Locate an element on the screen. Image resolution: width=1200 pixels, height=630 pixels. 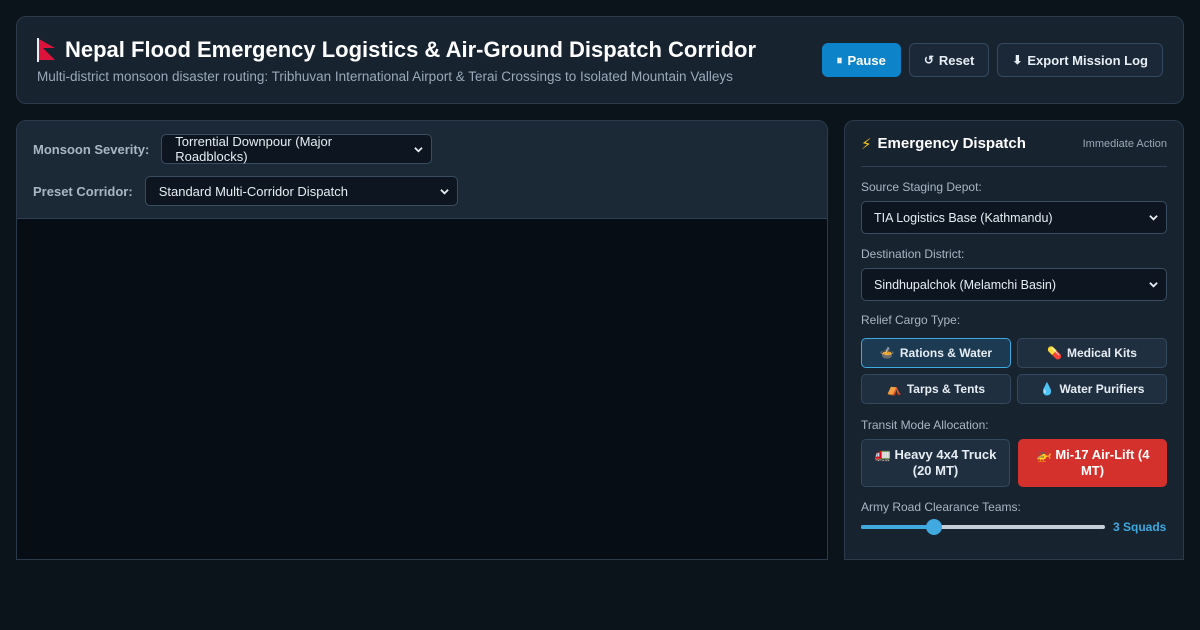
cargo-tarps-button: ⛺ Tarps & Tents is located at coordinates (936, 389).